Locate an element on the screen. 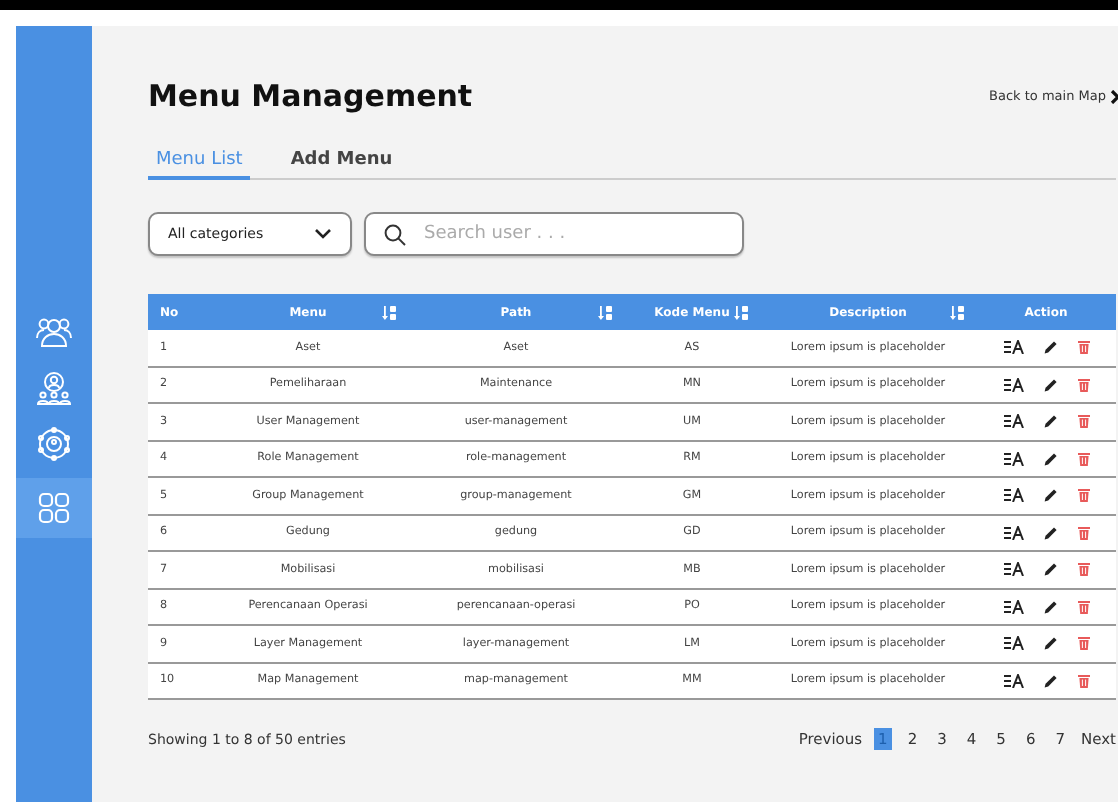  tab: Add Menu is located at coordinates (341, 165).